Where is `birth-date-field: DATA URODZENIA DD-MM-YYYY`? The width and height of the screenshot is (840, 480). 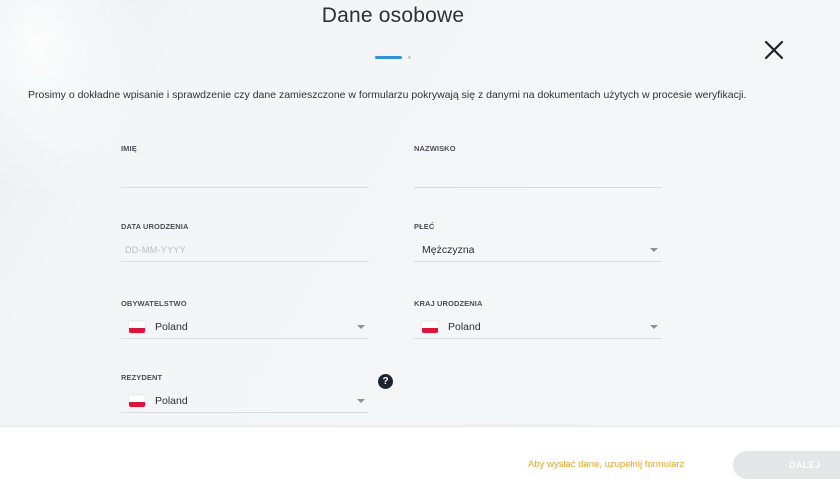
birth-date-field: DATA URODZENIA DD-MM-YYYY is located at coordinates (245, 242).